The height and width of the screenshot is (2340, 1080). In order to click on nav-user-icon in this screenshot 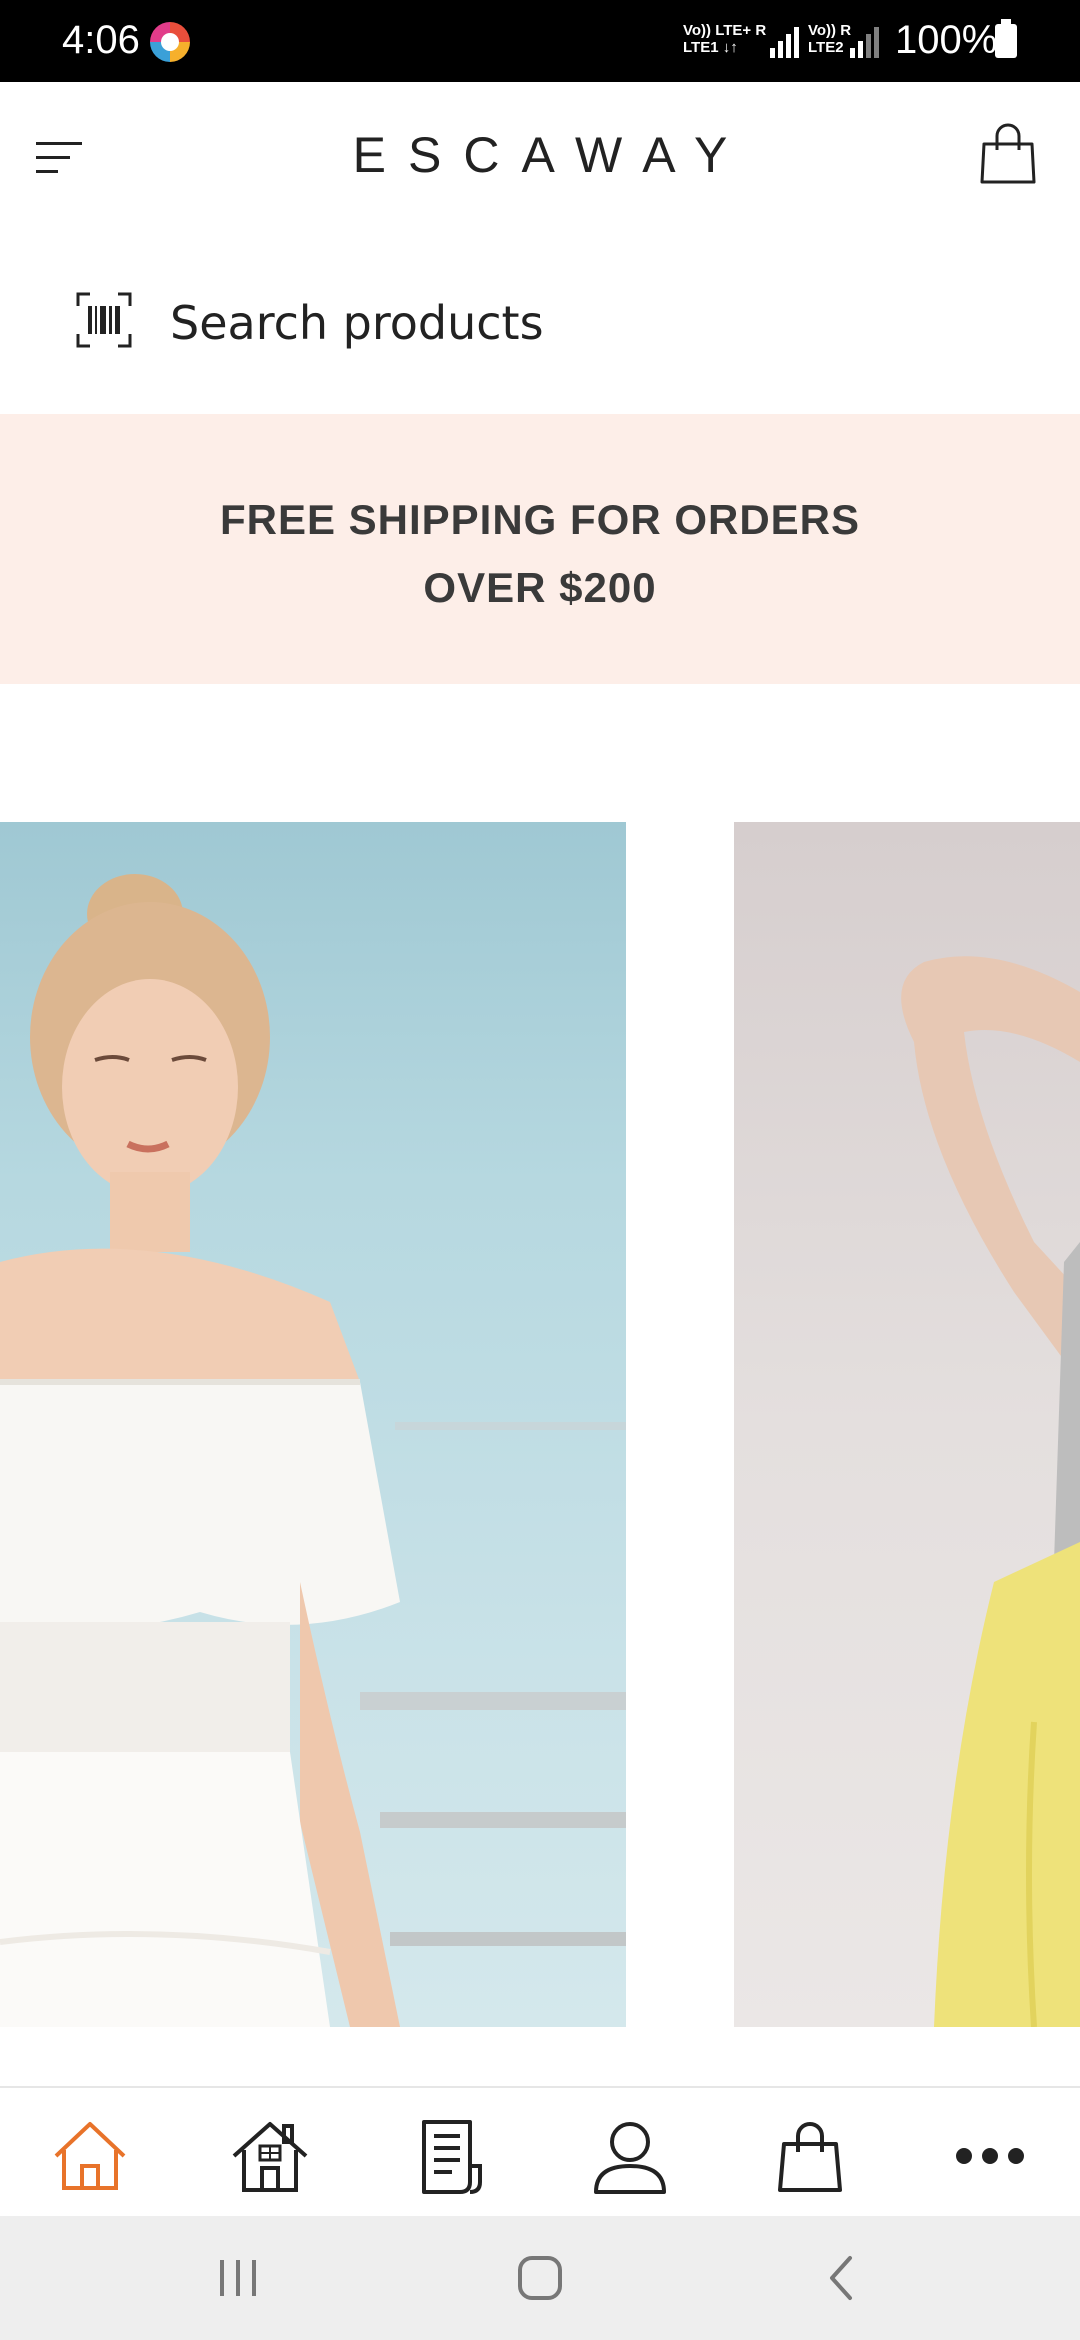, I will do `click(630, 2156)`.